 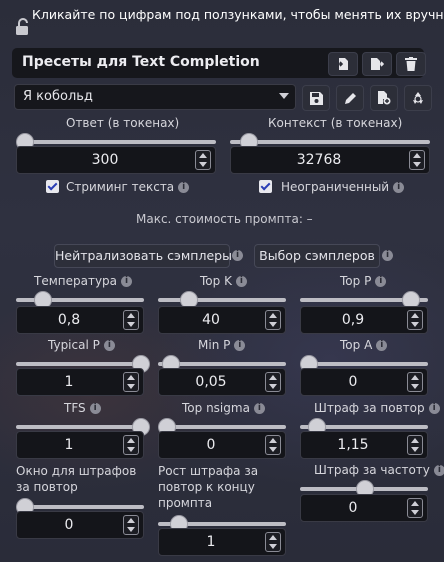 I want to click on preset-select-value: Я кобольд, so click(x=58, y=96).